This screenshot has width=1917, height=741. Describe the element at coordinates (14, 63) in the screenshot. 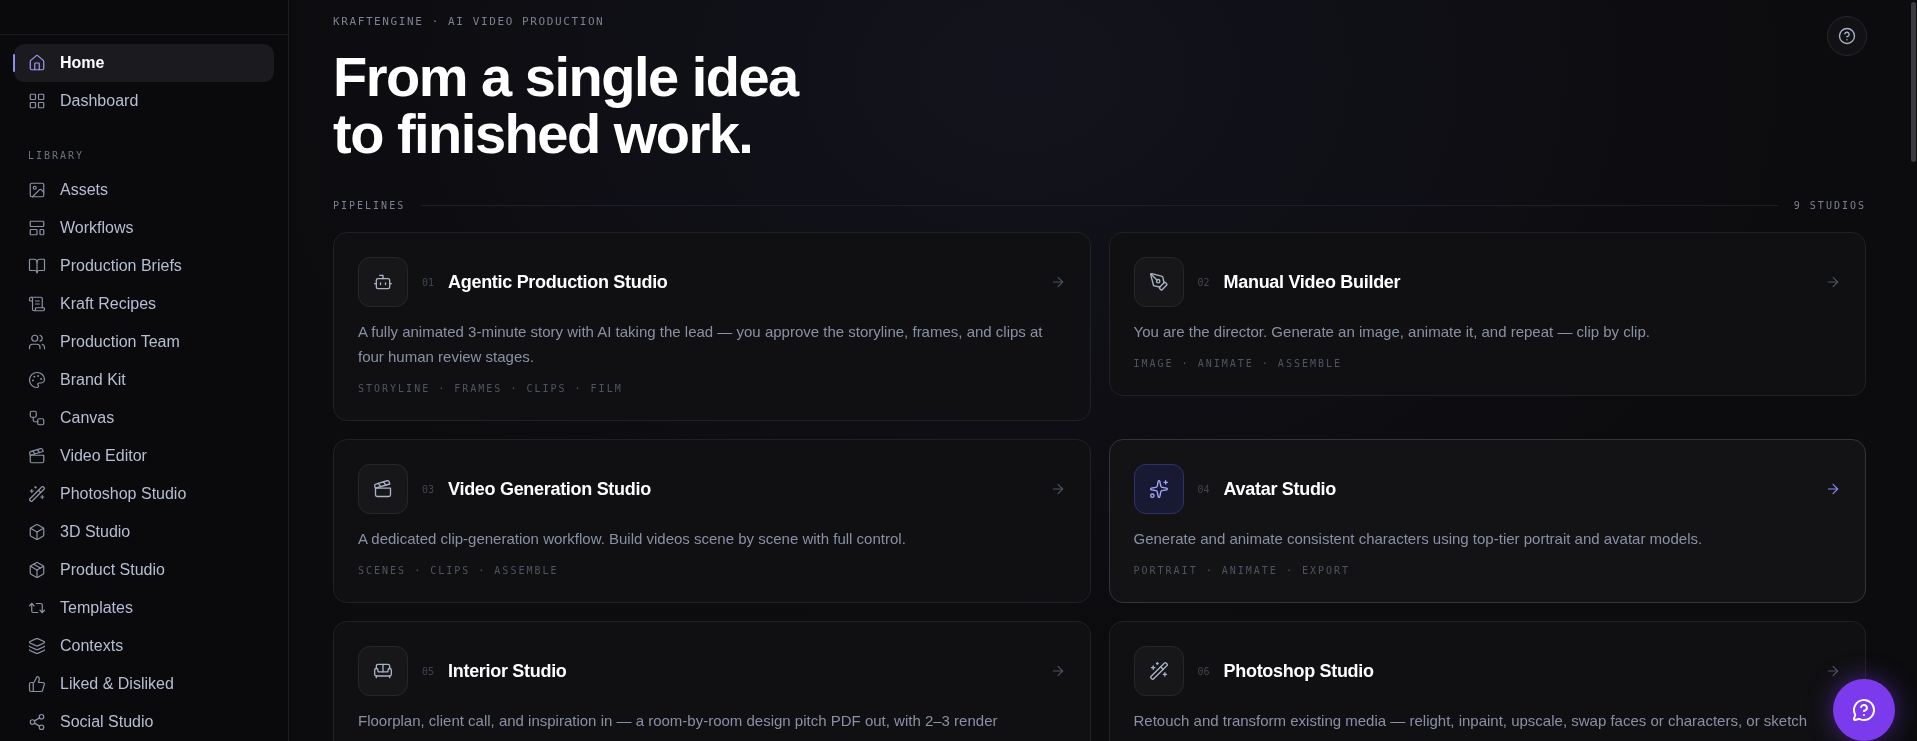

I see `active-indicator` at that location.